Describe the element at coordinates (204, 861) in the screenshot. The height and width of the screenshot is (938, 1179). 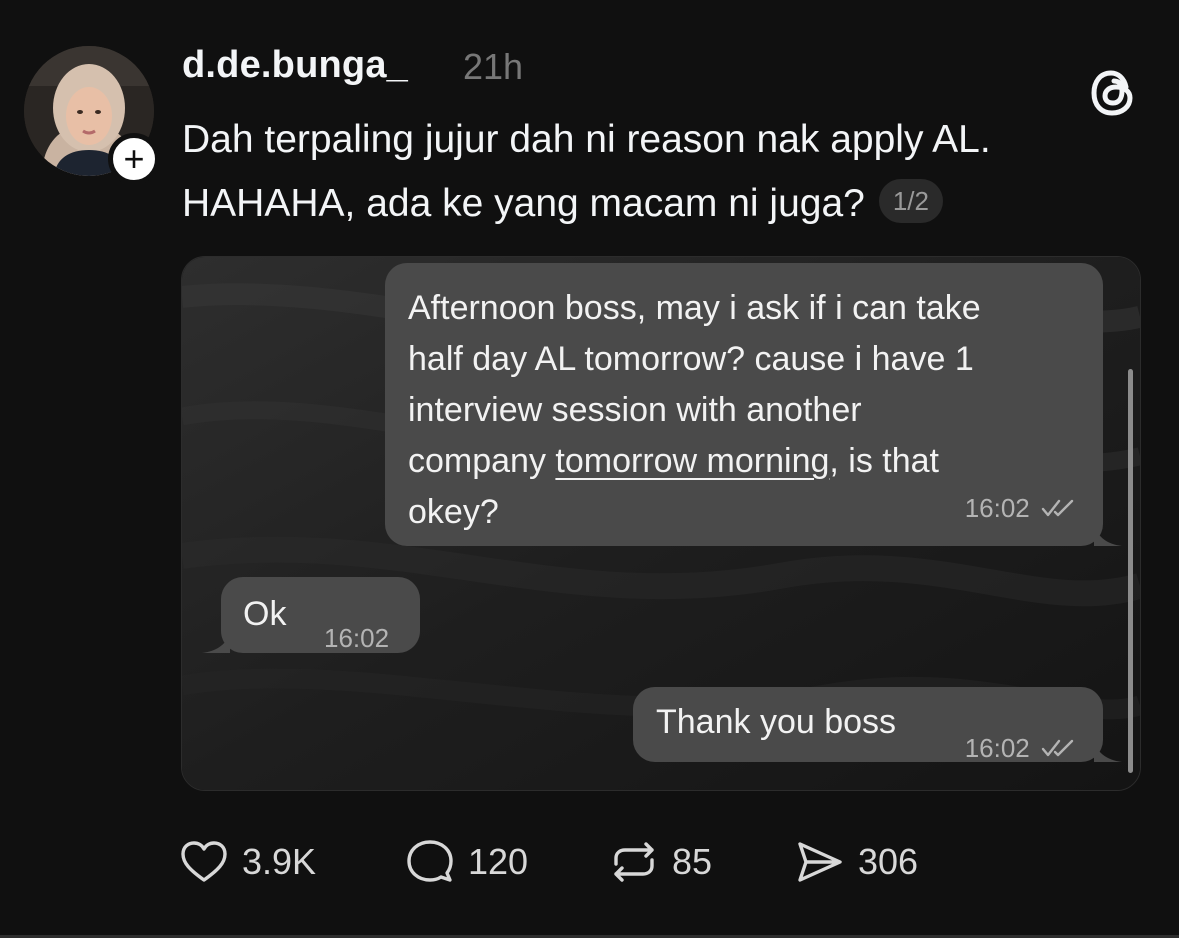
I see `heart-icon` at that location.